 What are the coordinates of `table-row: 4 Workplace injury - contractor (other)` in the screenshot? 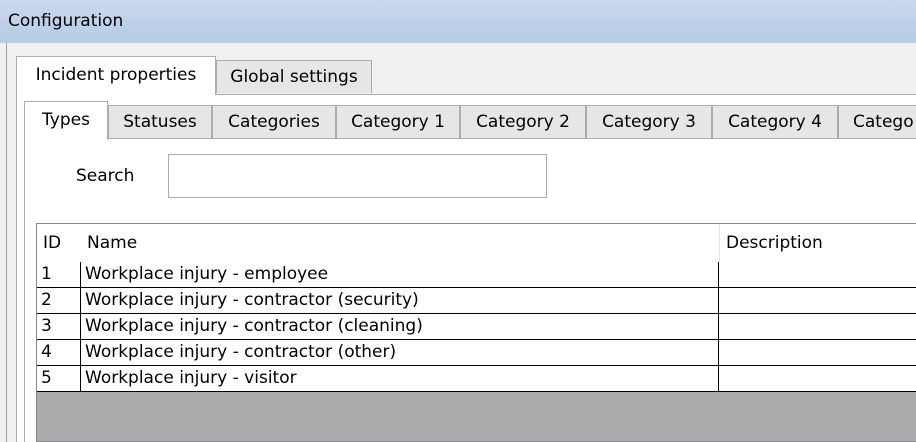 It's located at (476, 353).